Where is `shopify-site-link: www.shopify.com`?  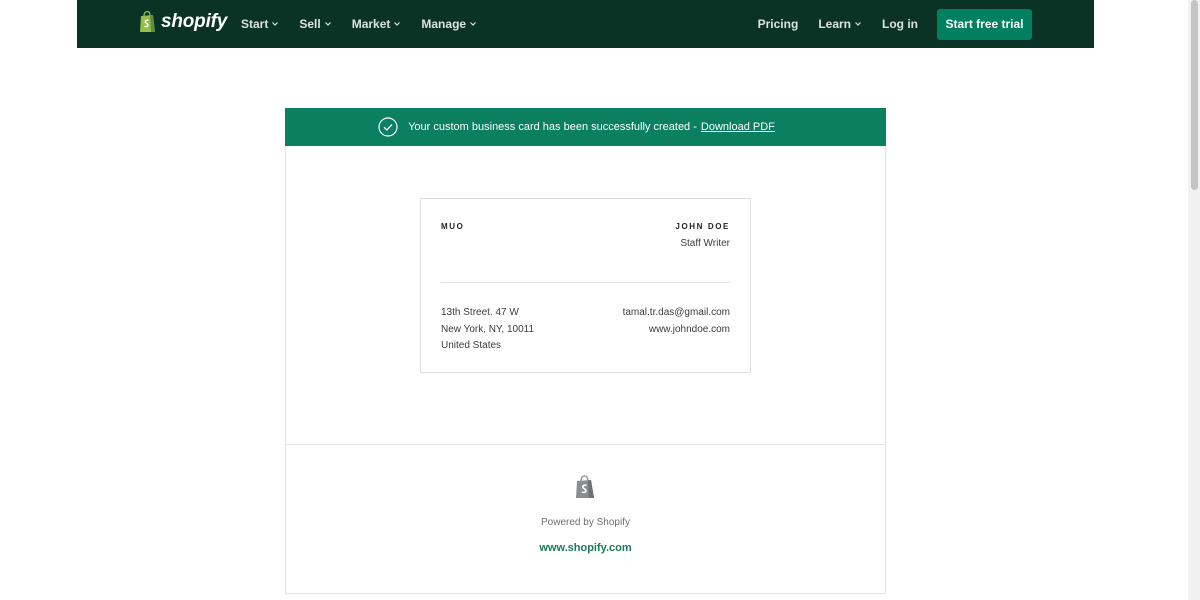 shopify-site-link: www.shopify.com is located at coordinates (585, 548).